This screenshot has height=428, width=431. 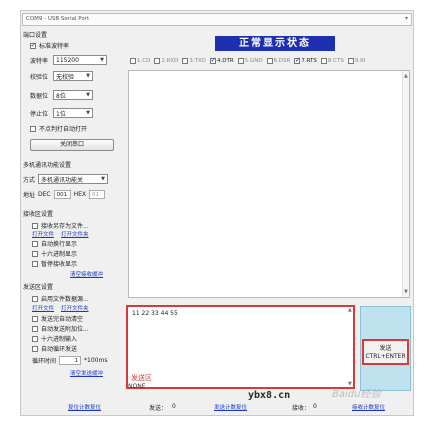 What do you see at coordinates (240, 61) in the screenshot?
I see `signal-gnd-checkbox` at bounding box center [240, 61].